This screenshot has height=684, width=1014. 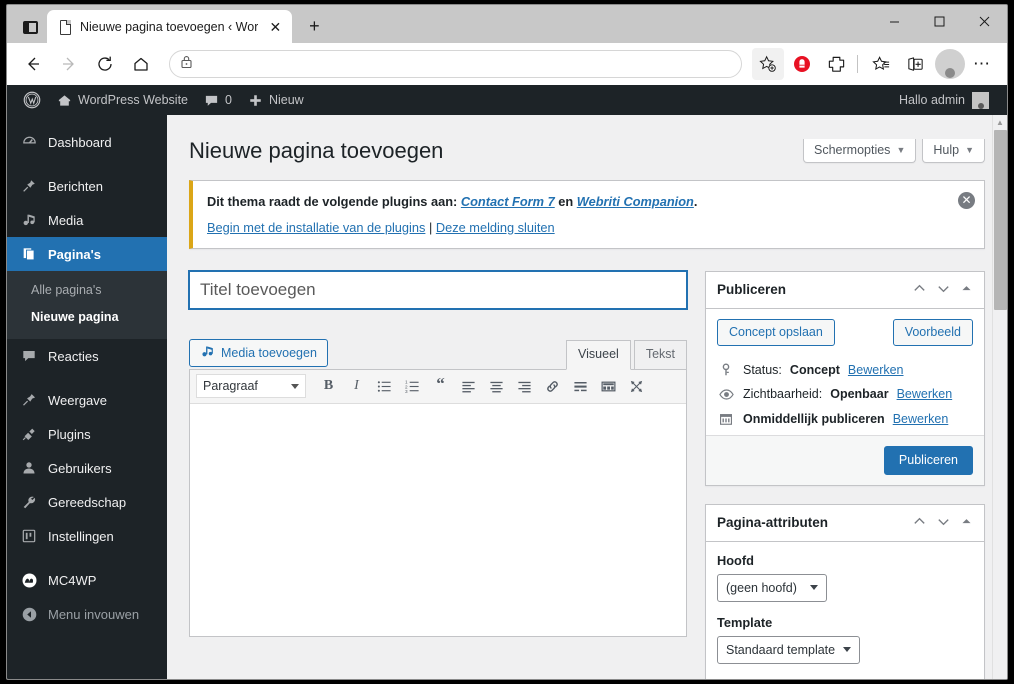 I want to click on install-plugins-link: Begin met de installatie van de plugins, so click(x=316, y=227).